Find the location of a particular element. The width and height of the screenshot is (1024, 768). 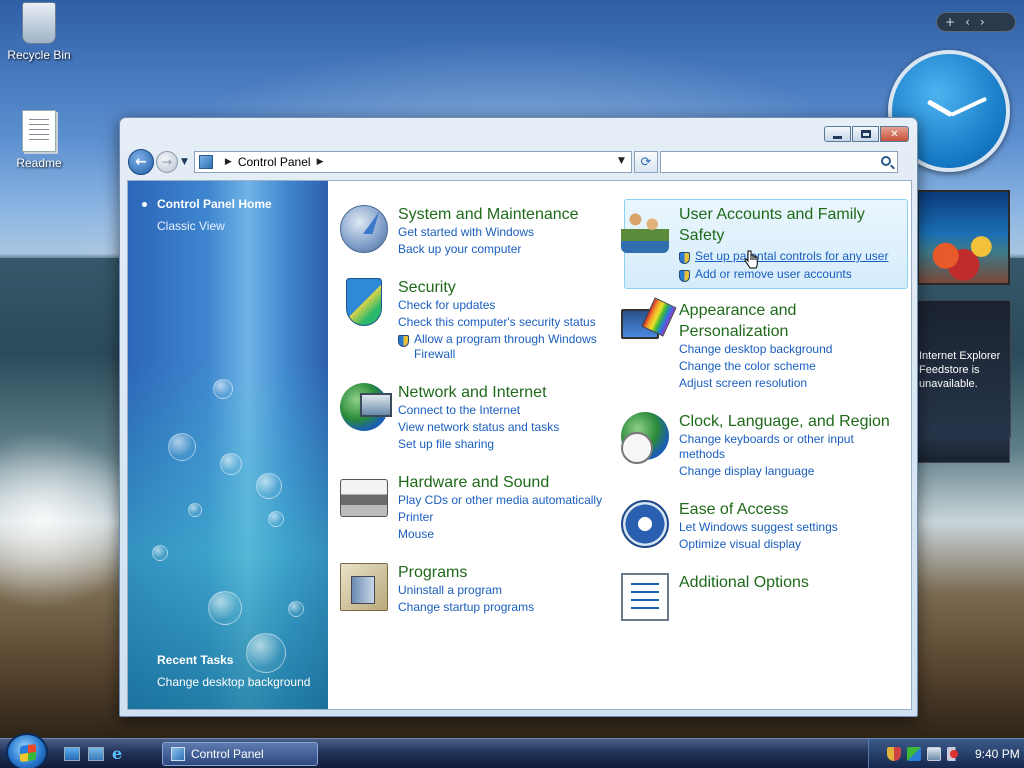

taskbar: e Control Panel 9:40 PM is located at coordinates (512, 750).